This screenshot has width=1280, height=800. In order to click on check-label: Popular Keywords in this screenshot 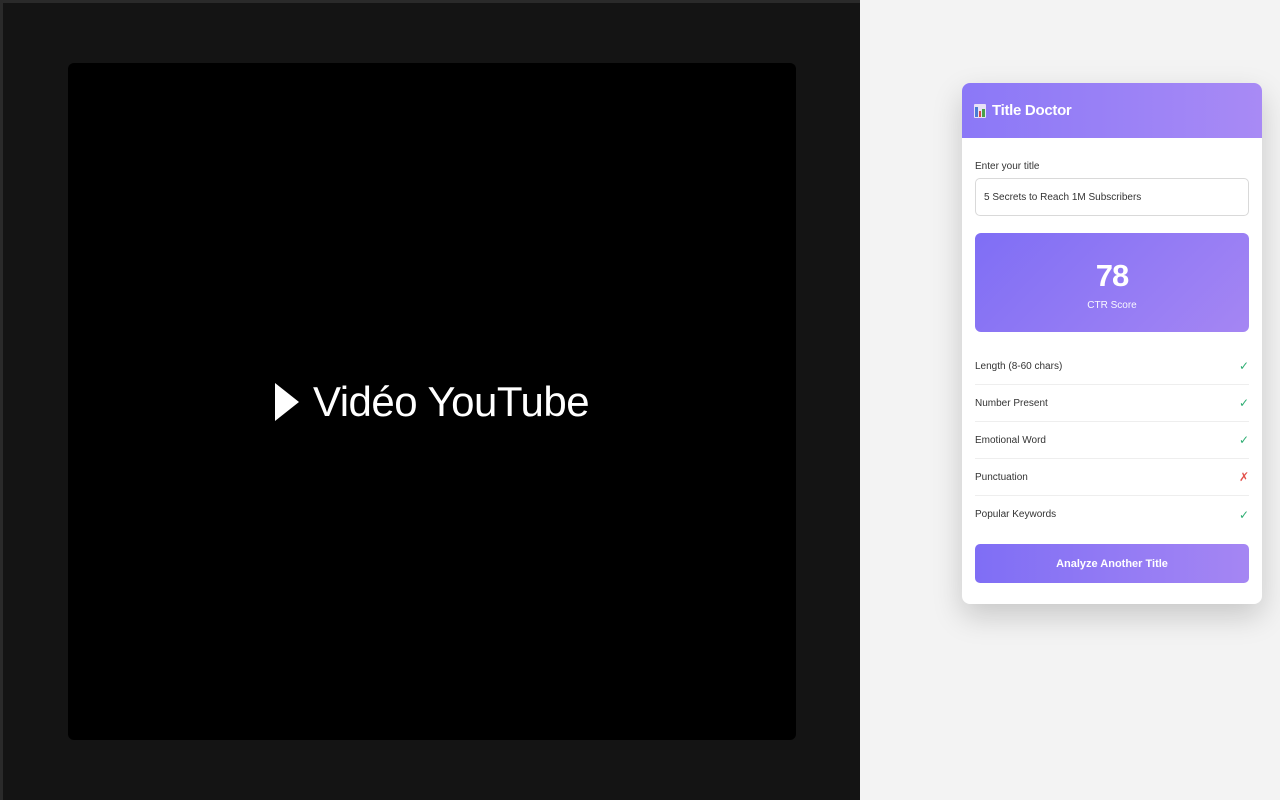, I will do `click(1016, 514)`.